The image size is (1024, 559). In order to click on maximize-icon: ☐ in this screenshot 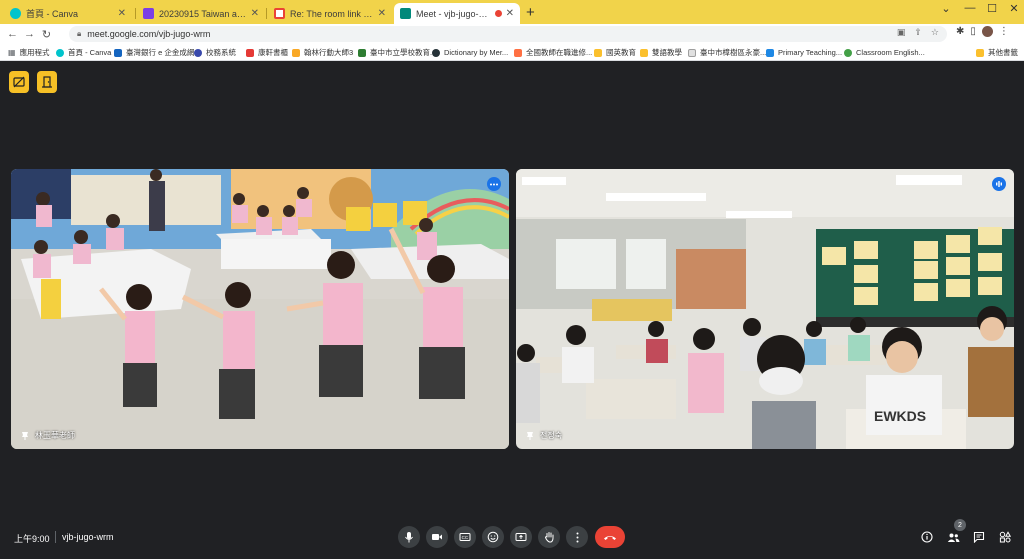, I will do `click(992, 8)`.